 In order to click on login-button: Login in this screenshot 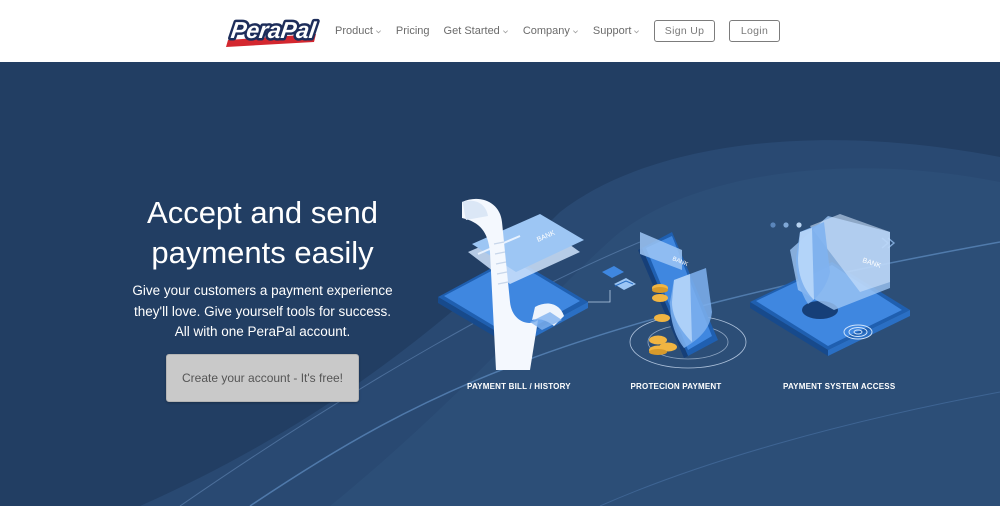, I will do `click(754, 31)`.